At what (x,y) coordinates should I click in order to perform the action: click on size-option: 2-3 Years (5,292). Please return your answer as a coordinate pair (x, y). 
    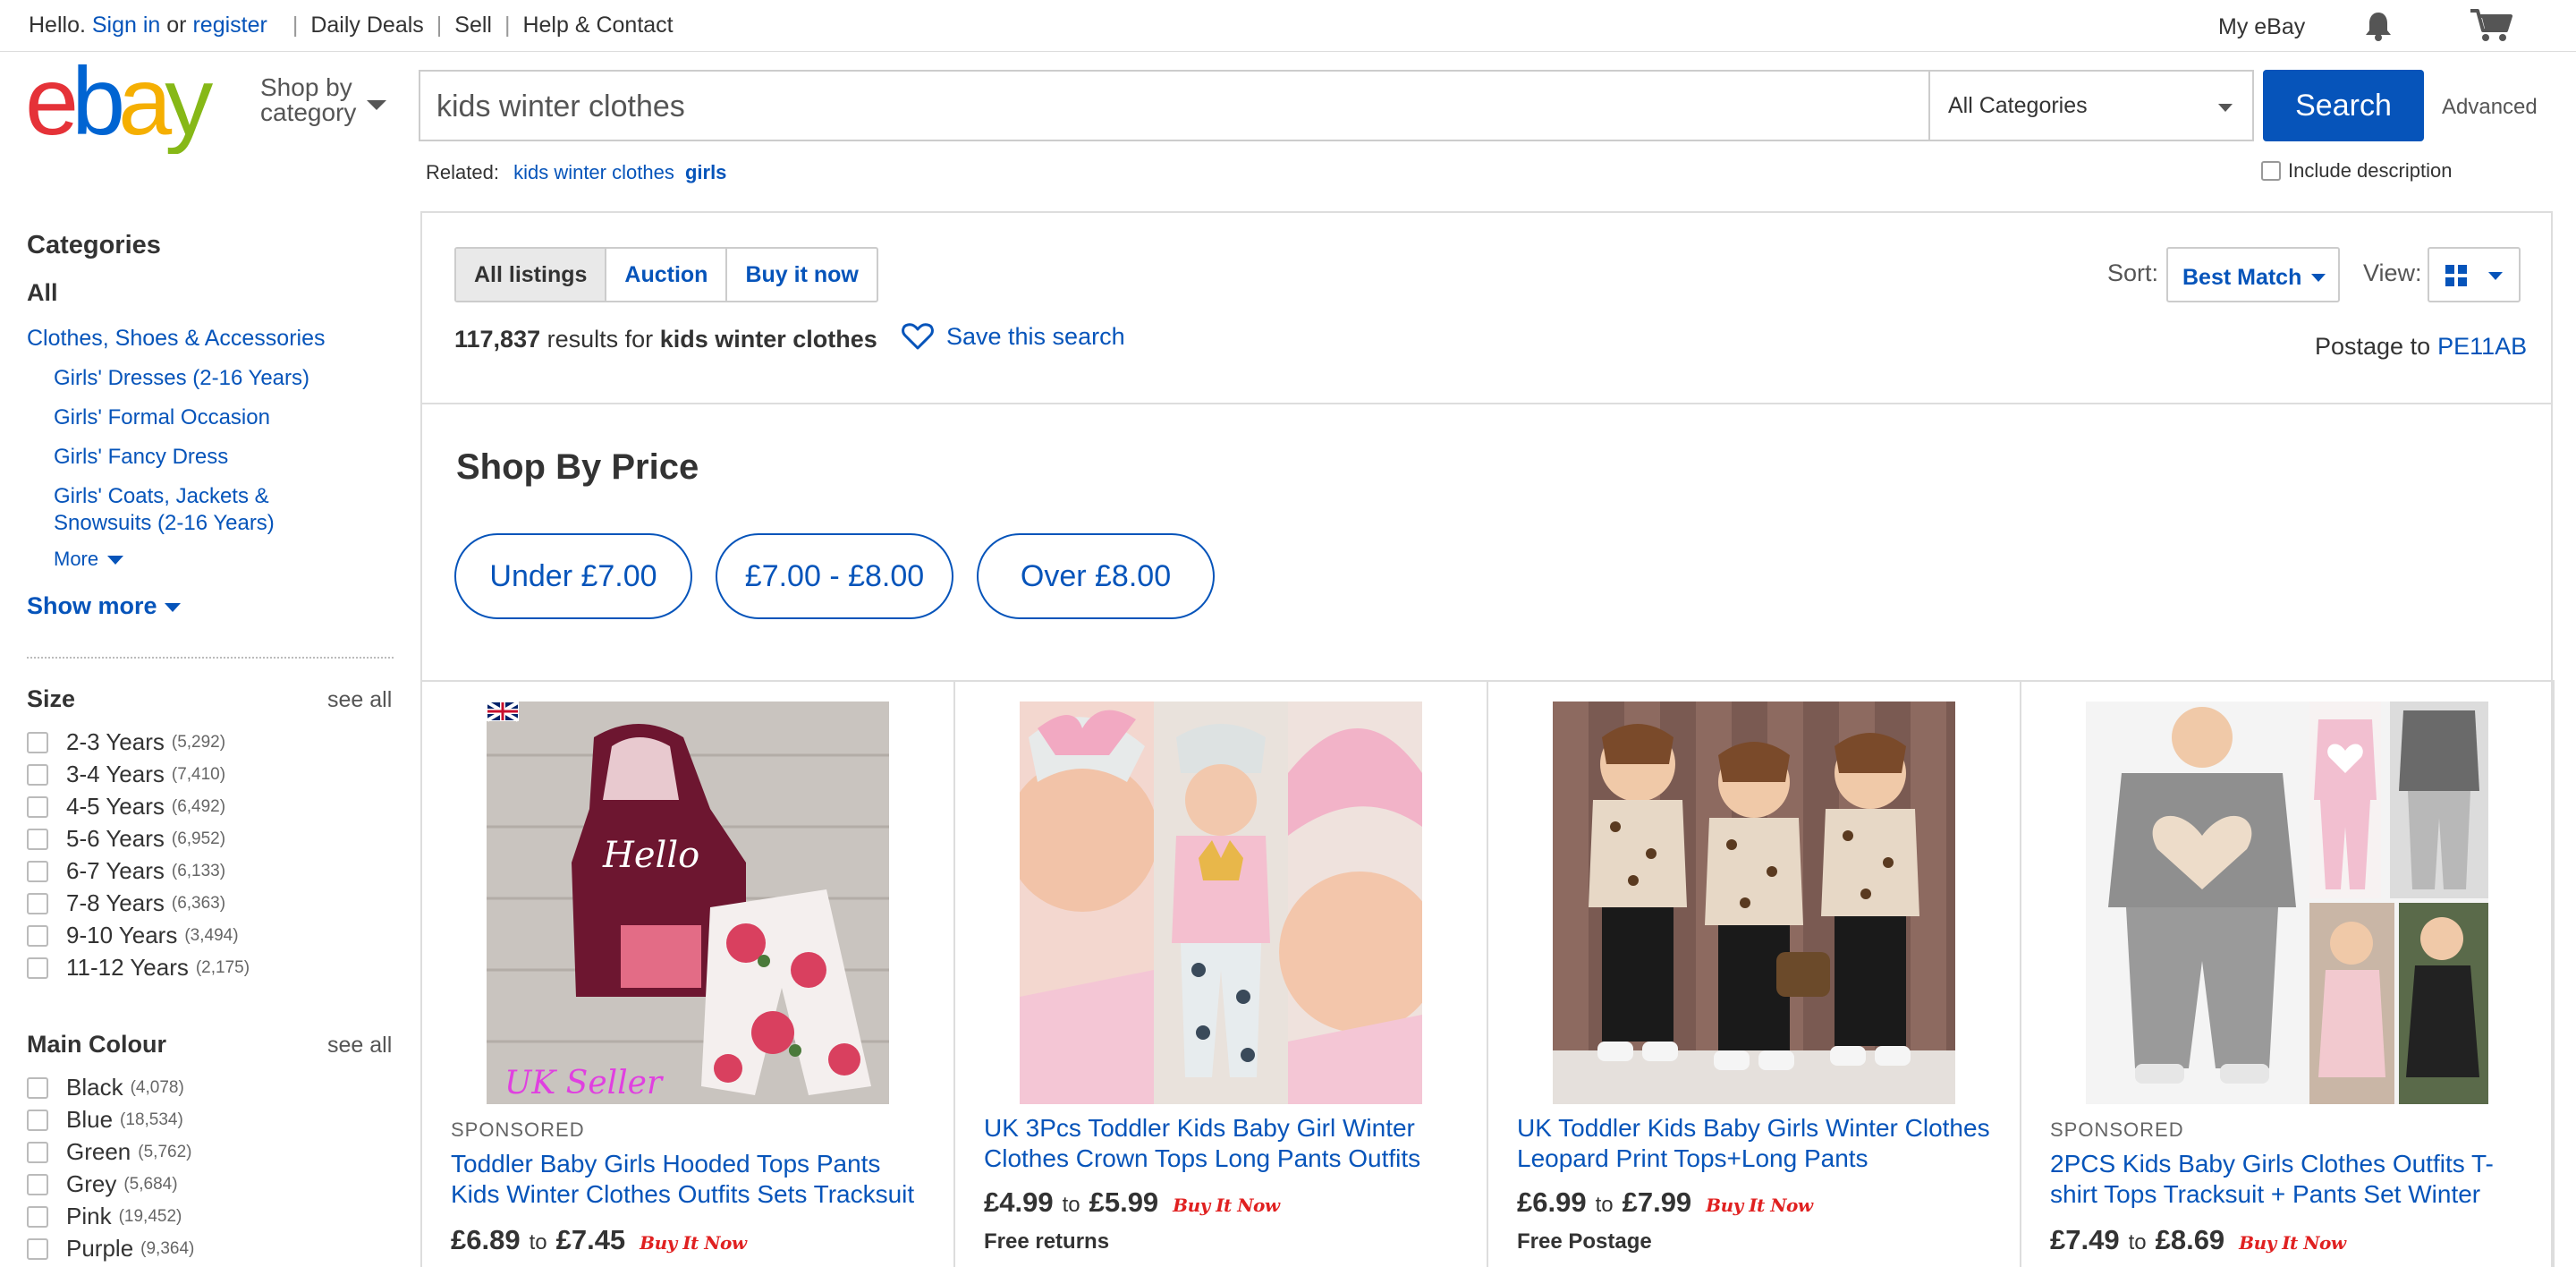
    Looking at the image, I should click on (126, 742).